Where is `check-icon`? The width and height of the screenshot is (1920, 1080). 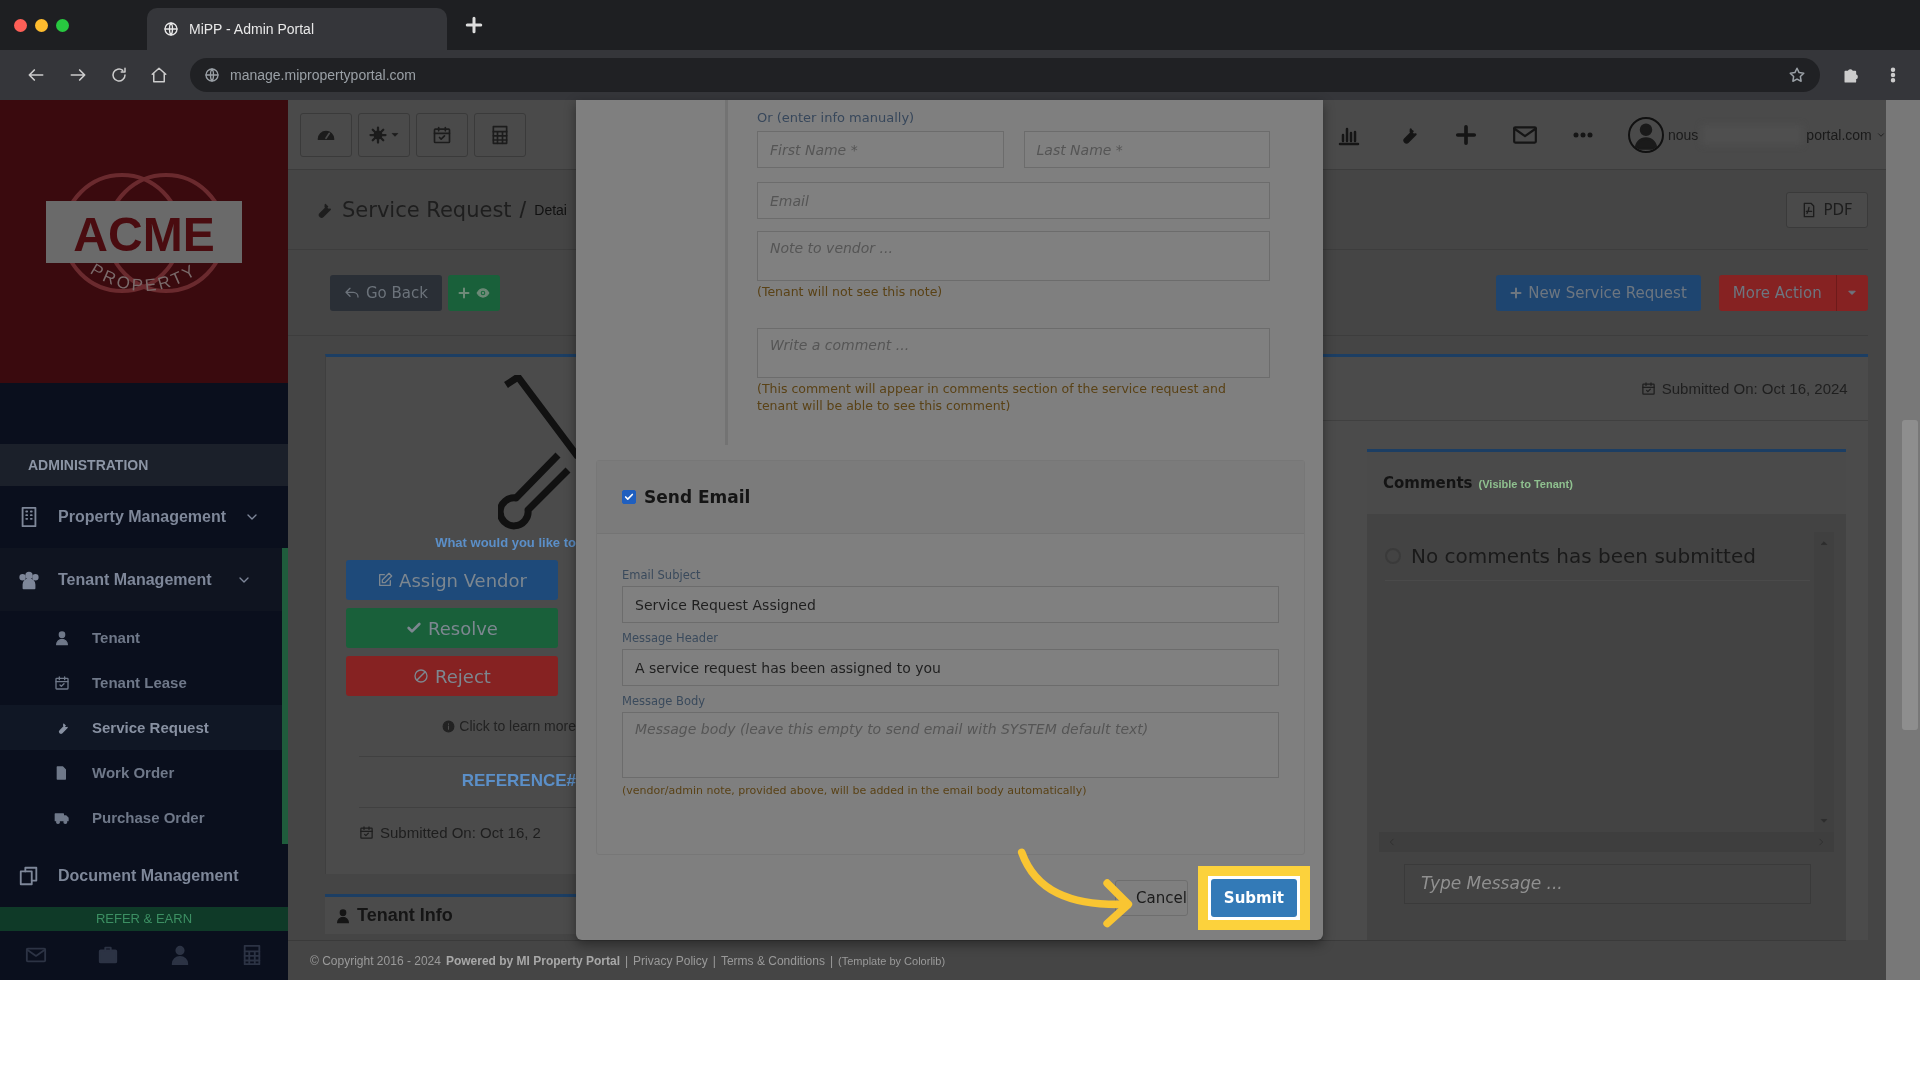 check-icon is located at coordinates (414, 628).